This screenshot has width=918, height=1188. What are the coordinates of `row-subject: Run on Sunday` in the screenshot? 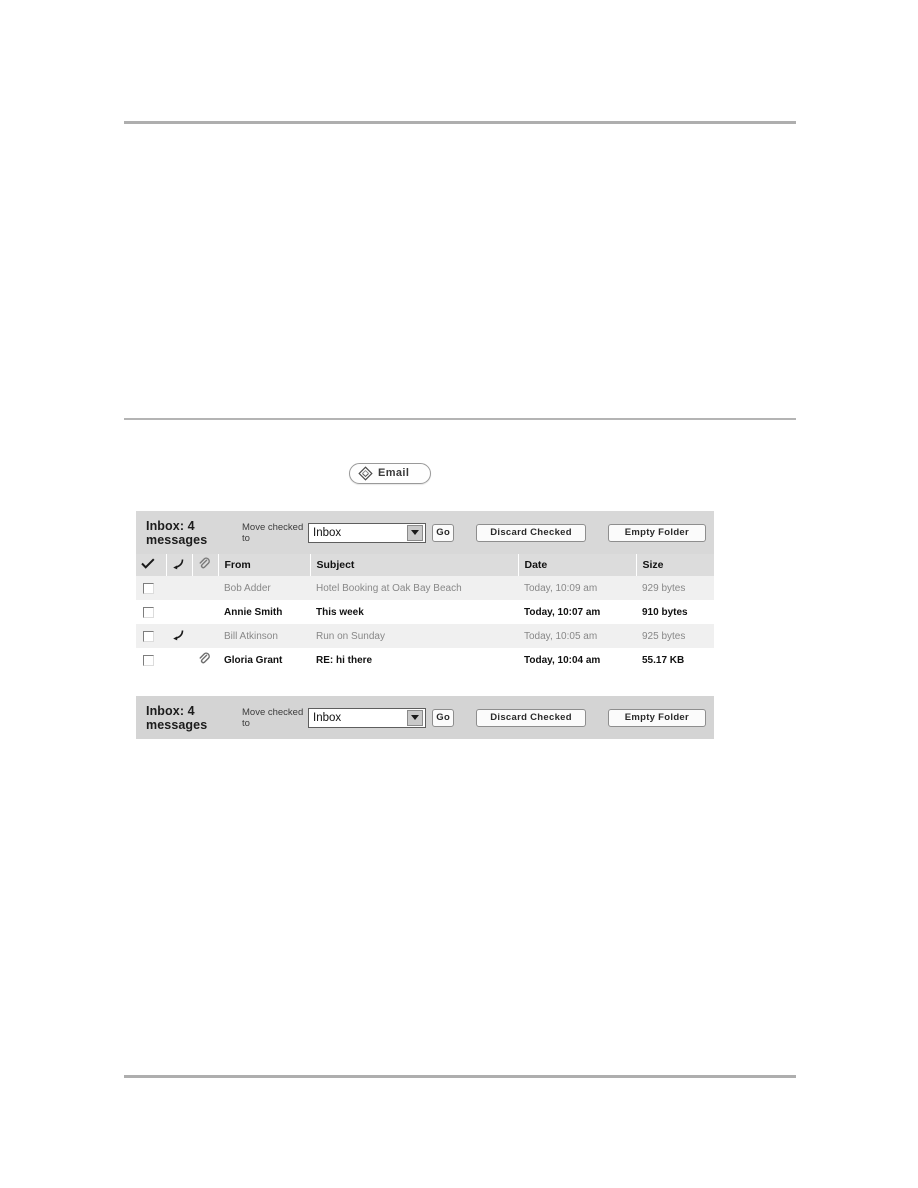 It's located at (414, 636).